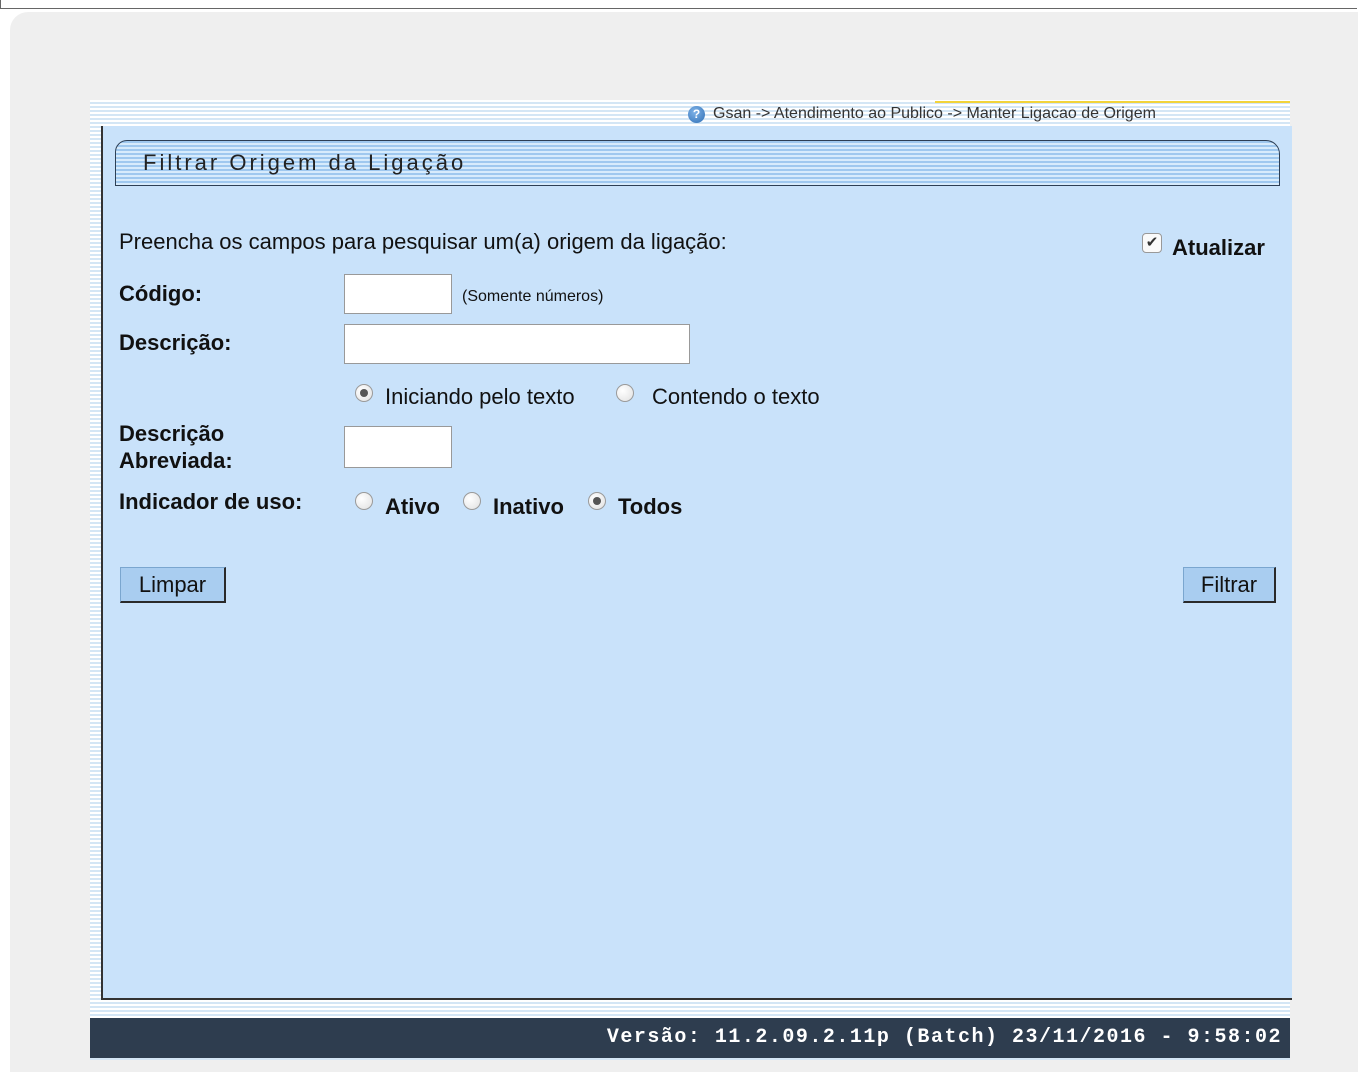  What do you see at coordinates (517, 344) in the screenshot?
I see `descricao-input` at bounding box center [517, 344].